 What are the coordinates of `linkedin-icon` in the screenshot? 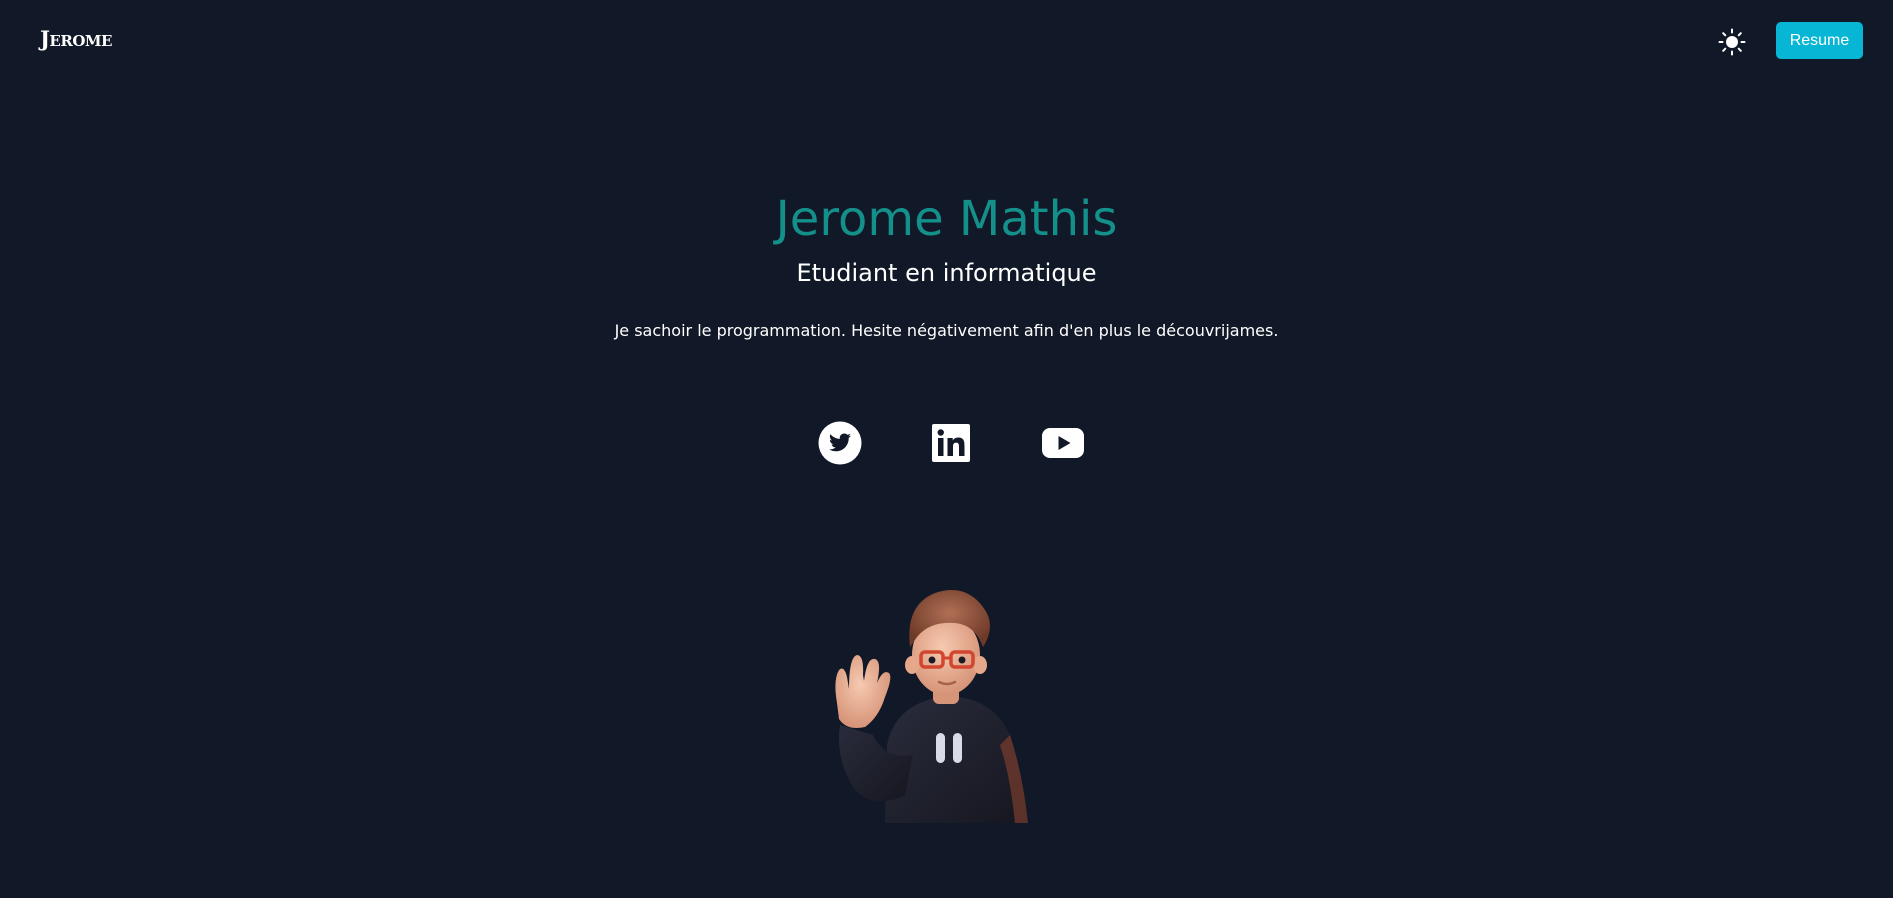 It's located at (951, 443).